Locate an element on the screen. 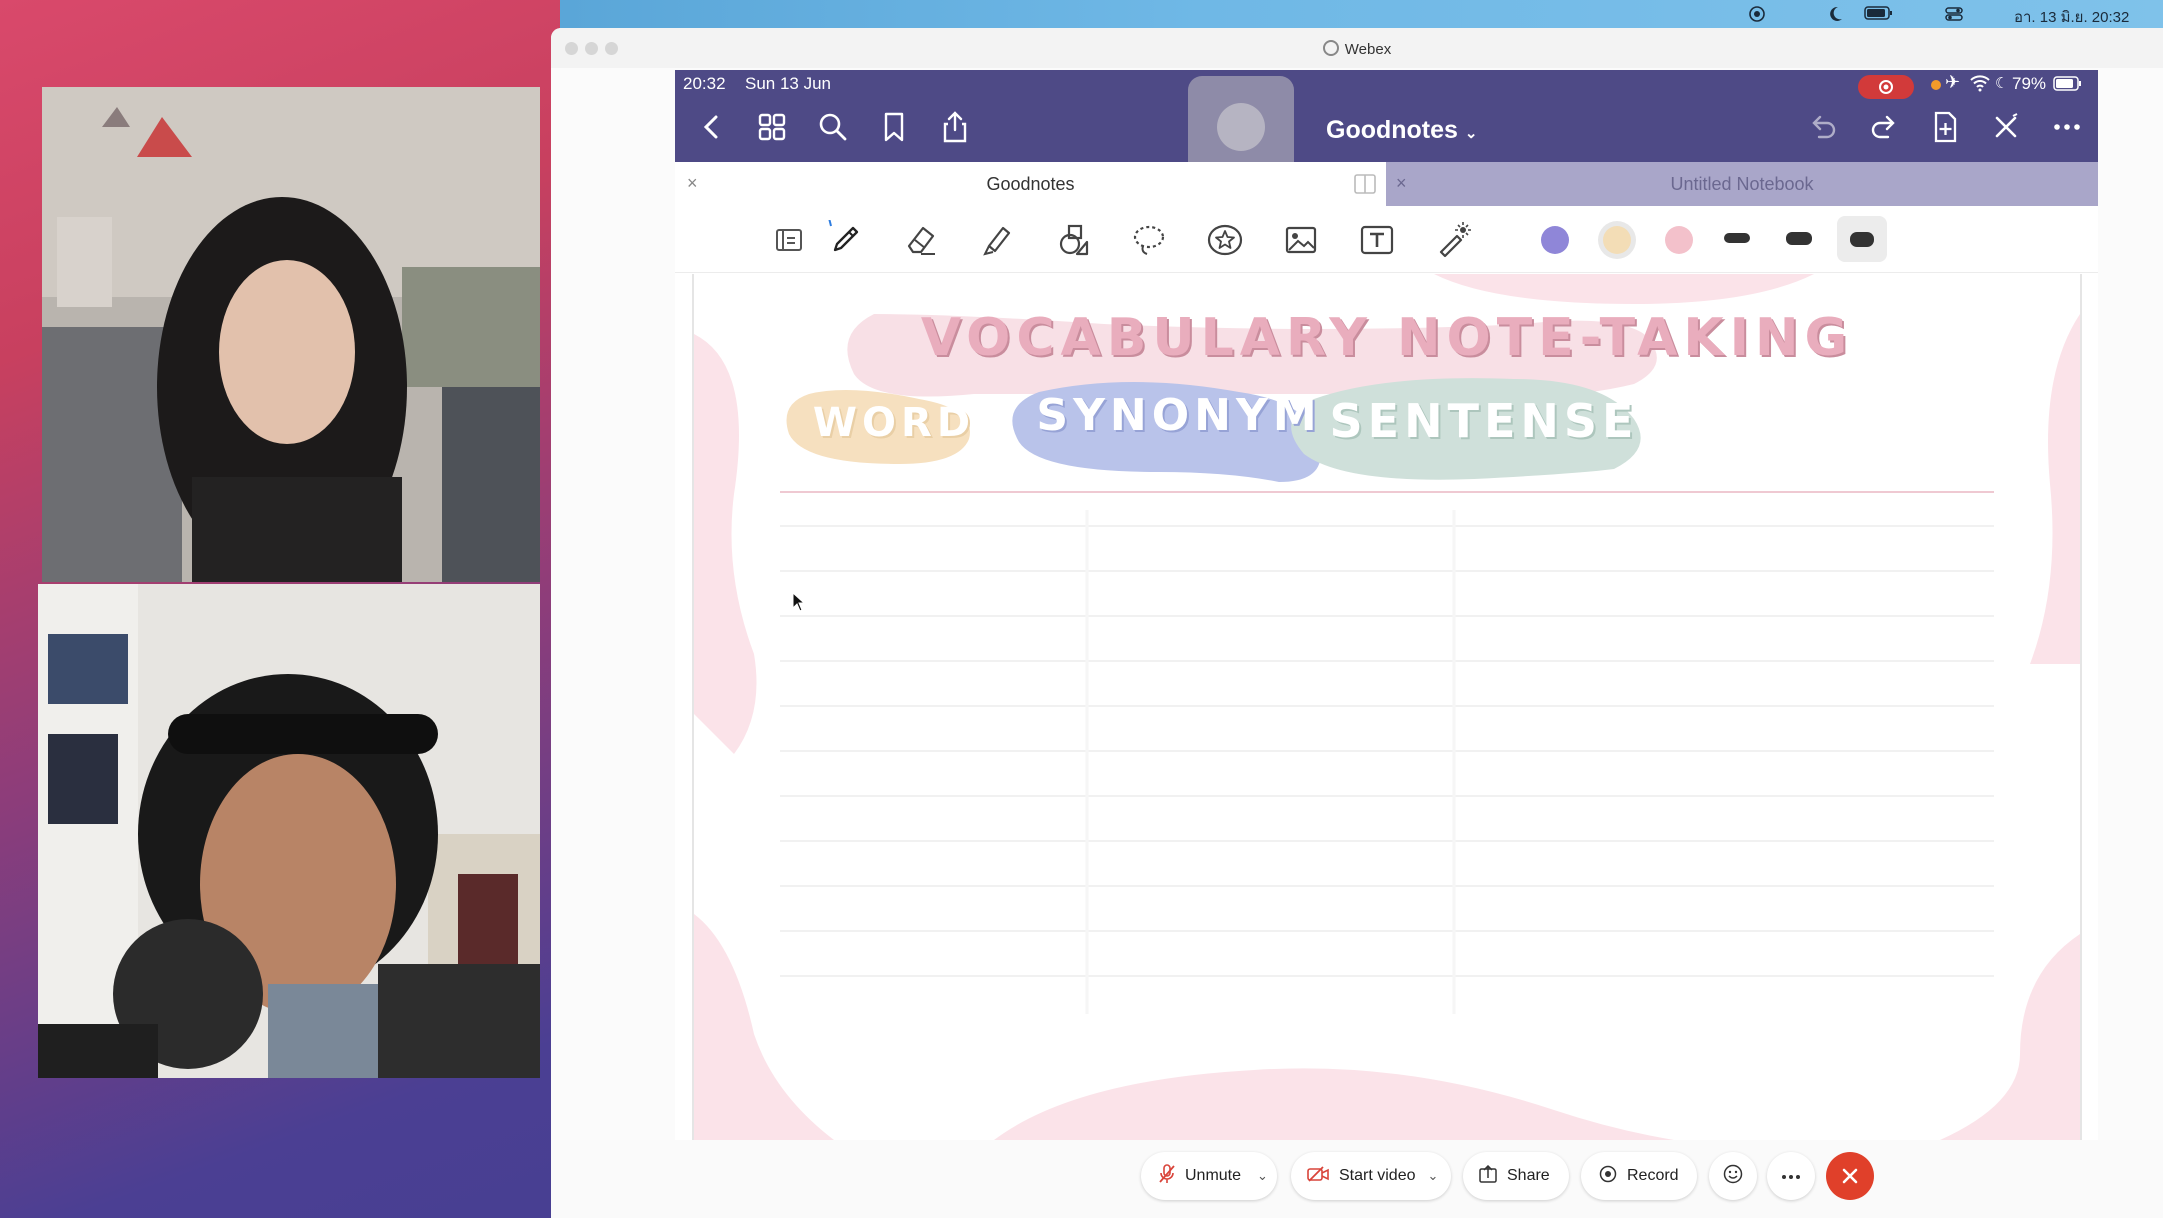 The width and height of the screenshot is (2163, 1218). smiley-icon is located at coordinates (1733, 1176).